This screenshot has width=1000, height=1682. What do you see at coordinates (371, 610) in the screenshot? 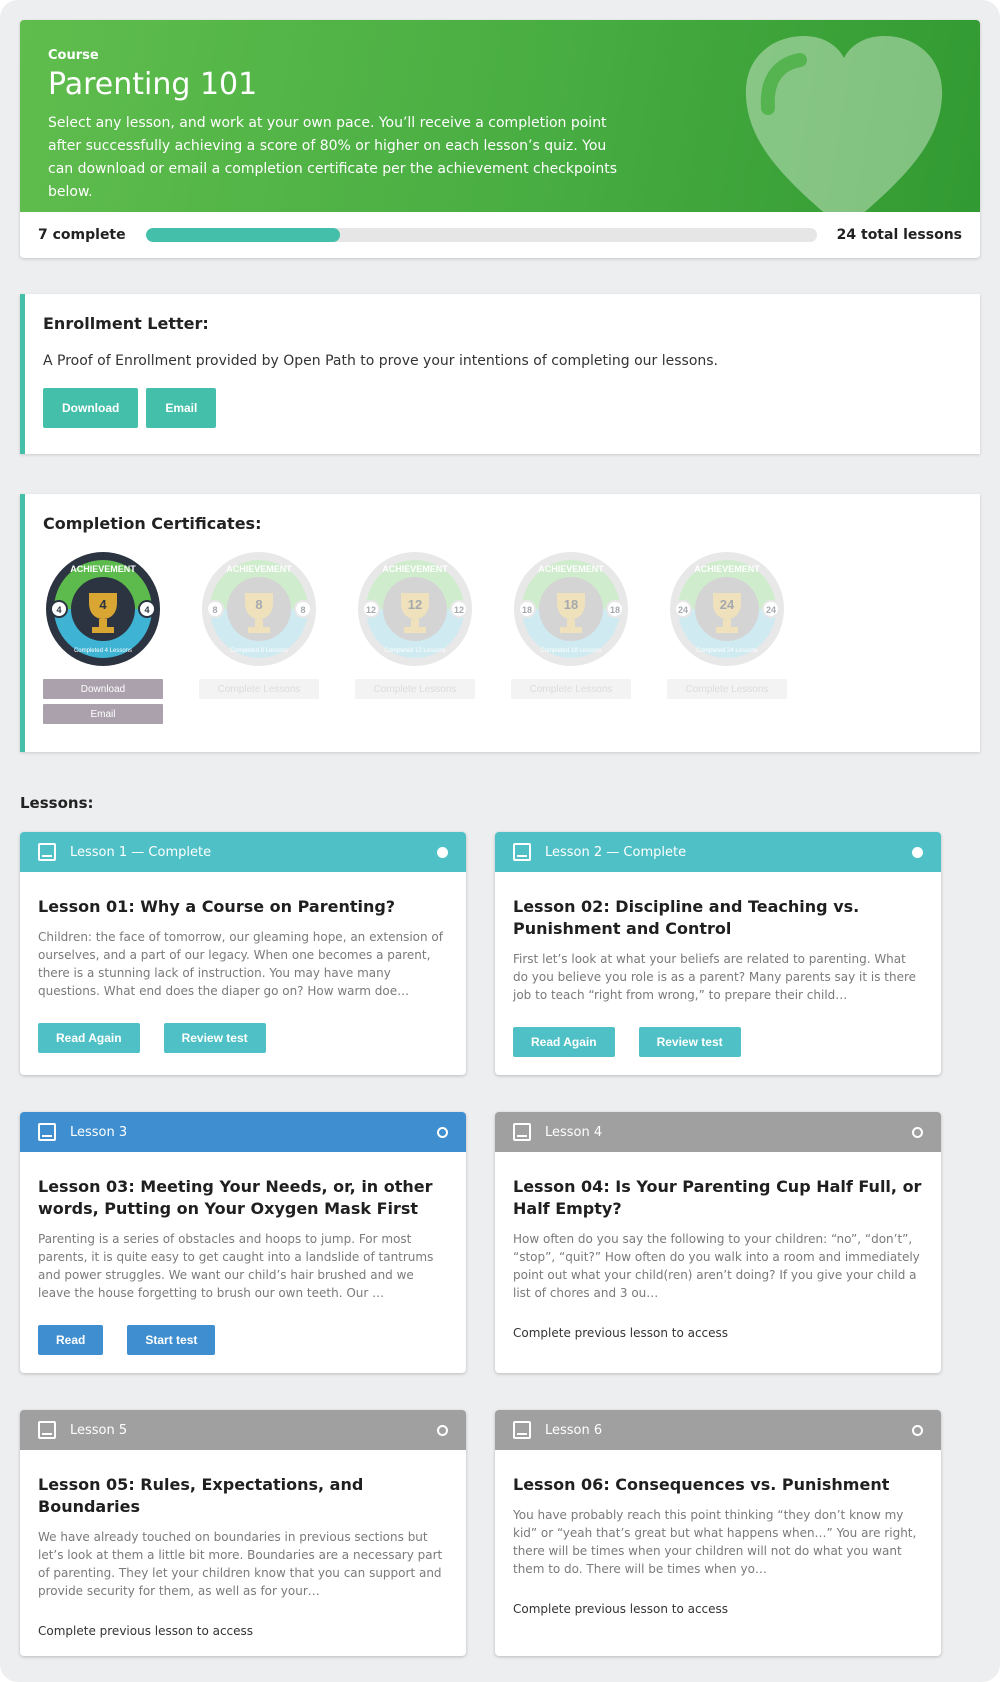
I see `badge-count-left: 12` at bounding box center [371, 610].